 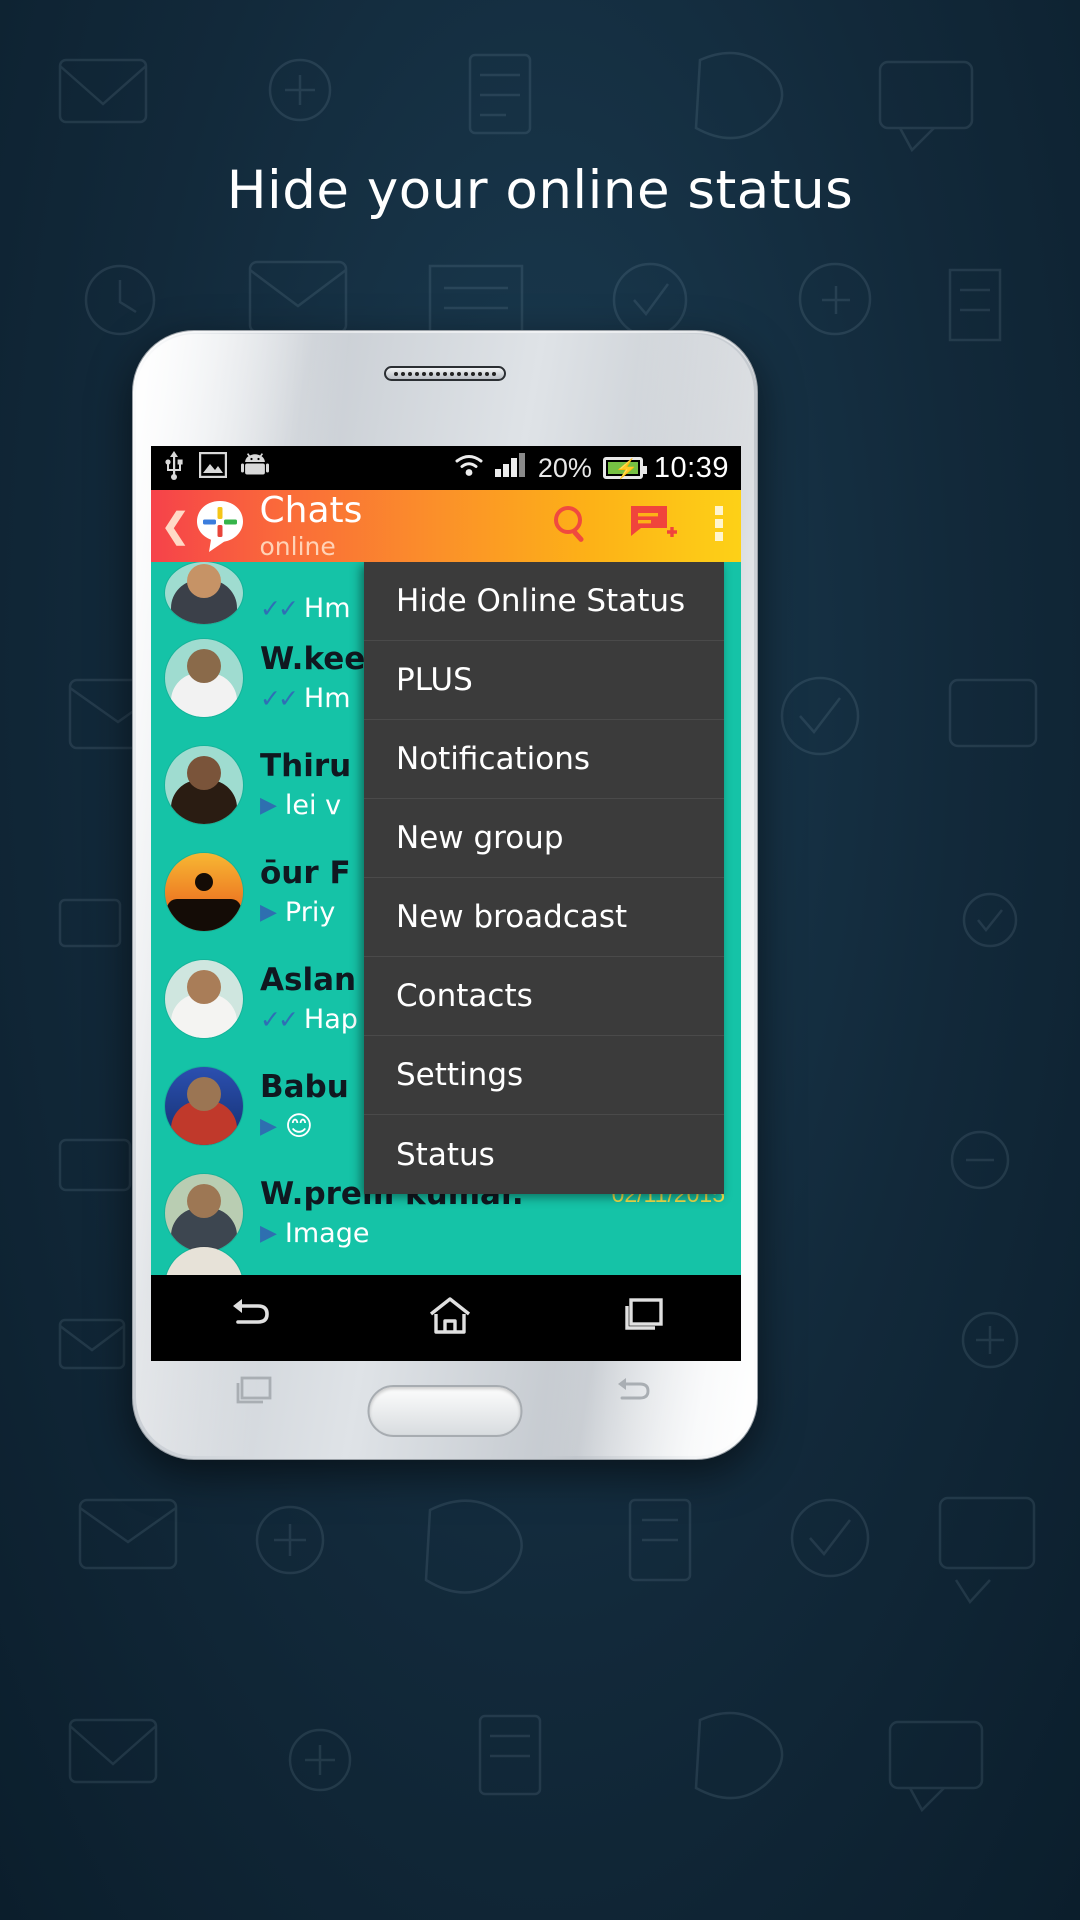 What do you see at coordinates (624, 468) in the screenshot?
I see `battery-charging-icon: ⚡` at bounding box center [624, 468].